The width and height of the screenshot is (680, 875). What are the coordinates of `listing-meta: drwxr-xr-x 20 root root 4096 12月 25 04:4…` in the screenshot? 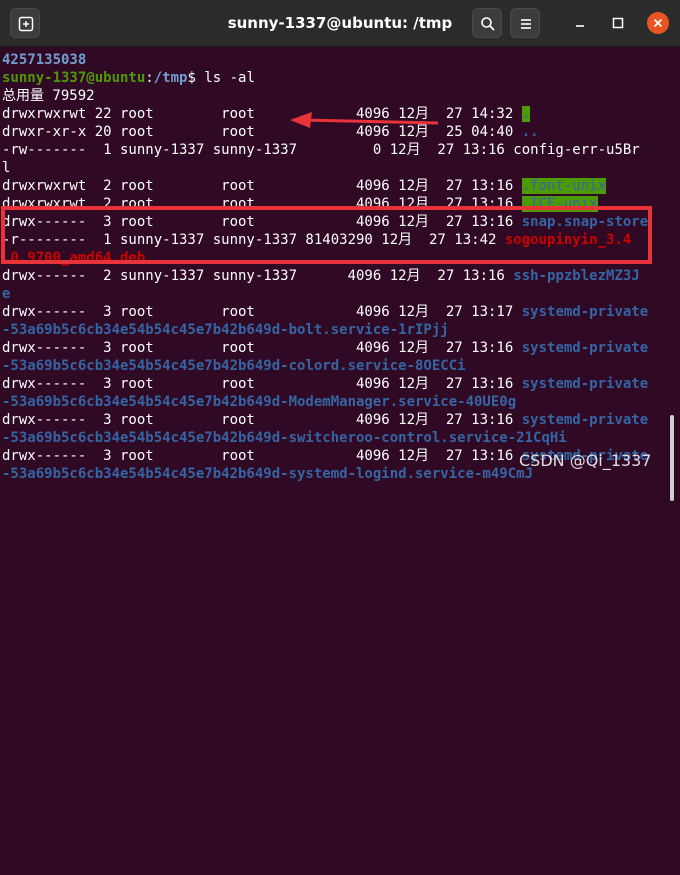 It's located at (262, 132).